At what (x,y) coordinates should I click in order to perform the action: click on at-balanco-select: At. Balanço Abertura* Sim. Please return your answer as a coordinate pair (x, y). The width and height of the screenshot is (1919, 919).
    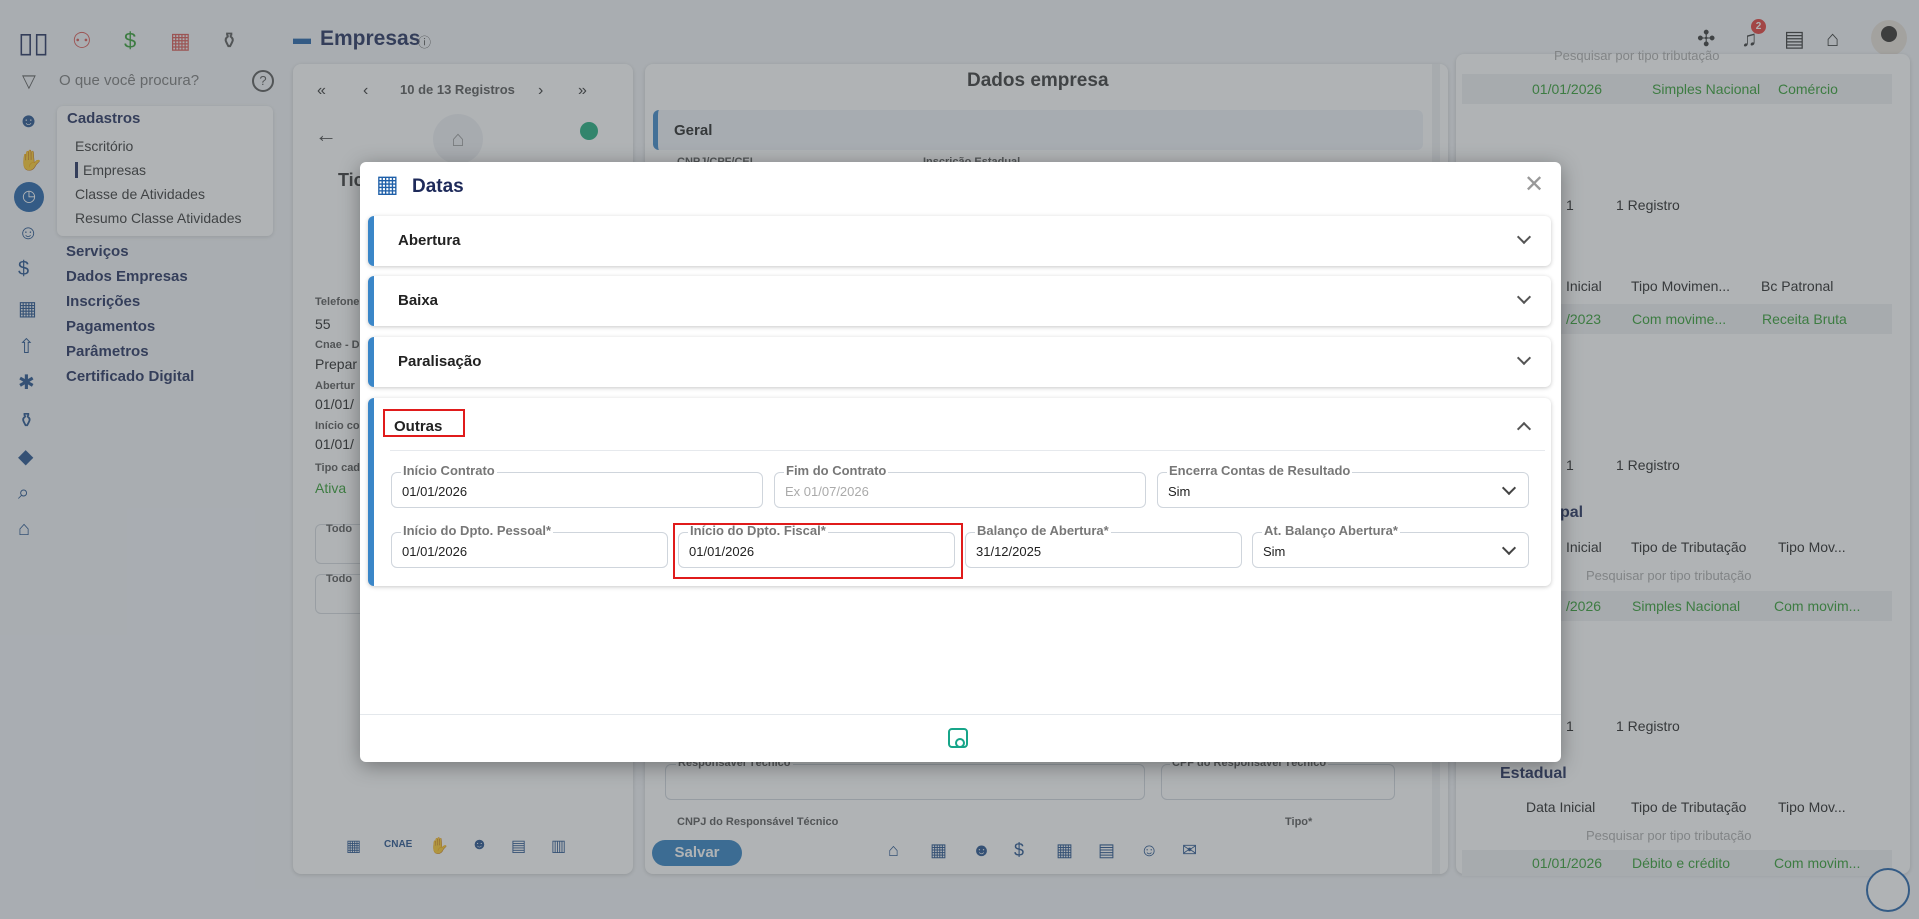
    Looking at the image, I should click on (1390, 545).